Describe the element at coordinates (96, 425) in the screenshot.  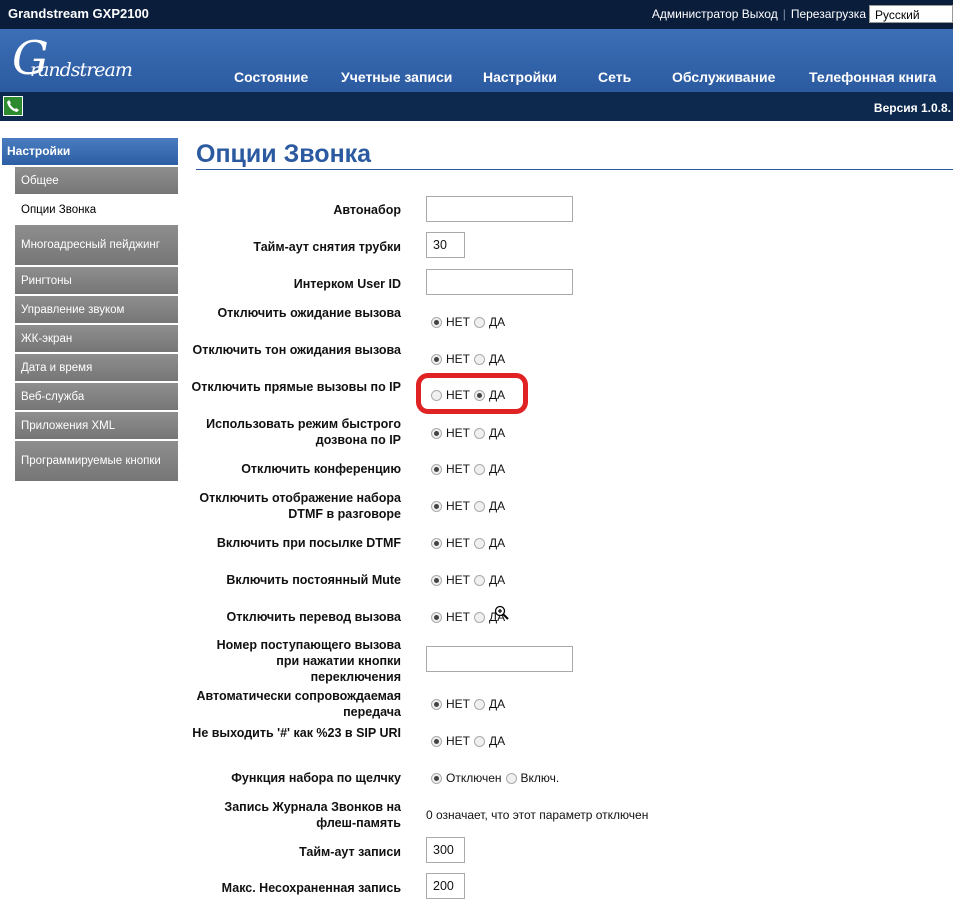
I see `sidebar-item-xml-apps: Приложения XML` at that location.